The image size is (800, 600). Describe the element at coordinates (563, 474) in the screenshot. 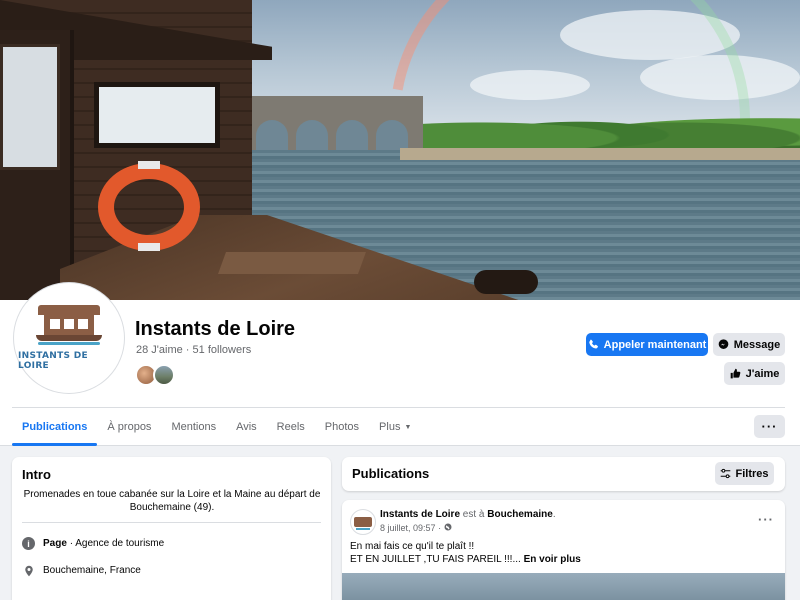

I see `publications-header: Publications Filtres` at that location.